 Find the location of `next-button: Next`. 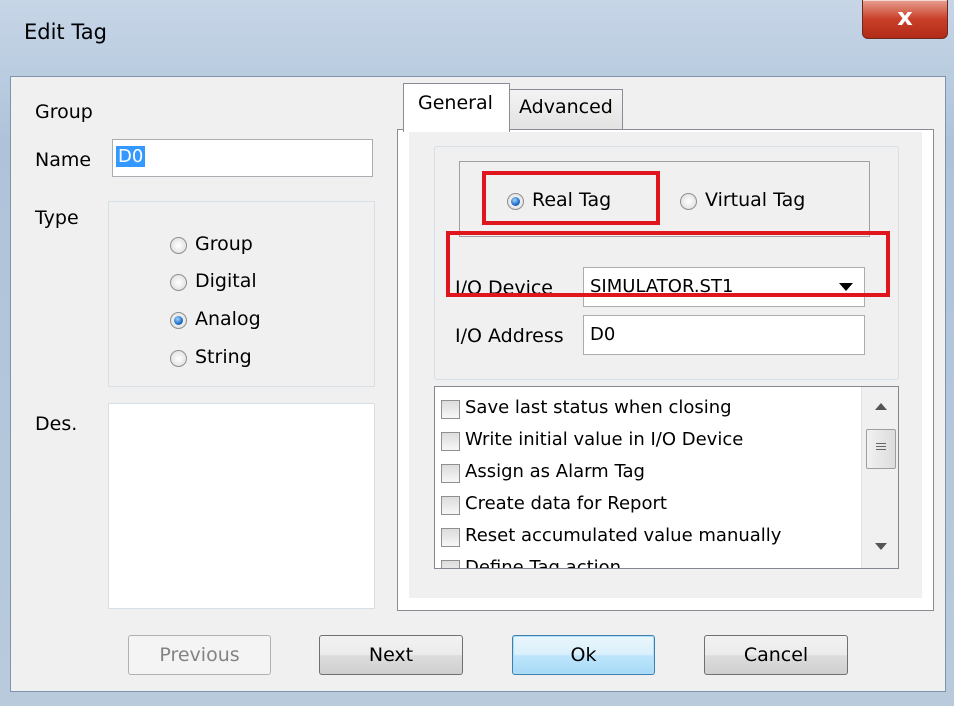

next-button: Next is located at coordinates (391, 655).